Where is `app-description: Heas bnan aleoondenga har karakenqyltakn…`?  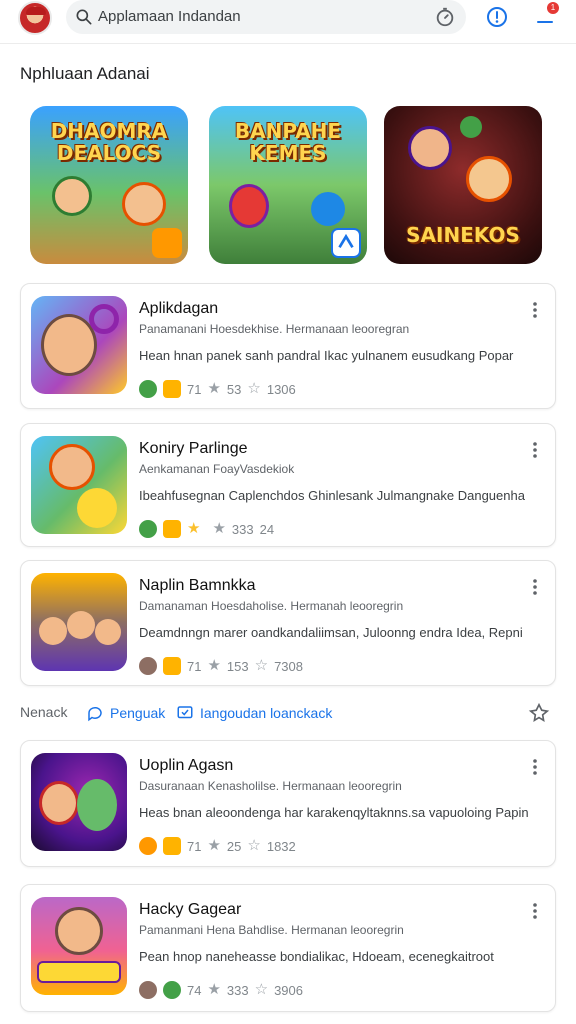
app-description: Heas bnan aleoondenga har karakenqyltakn… is located at coordinates (334, 812).